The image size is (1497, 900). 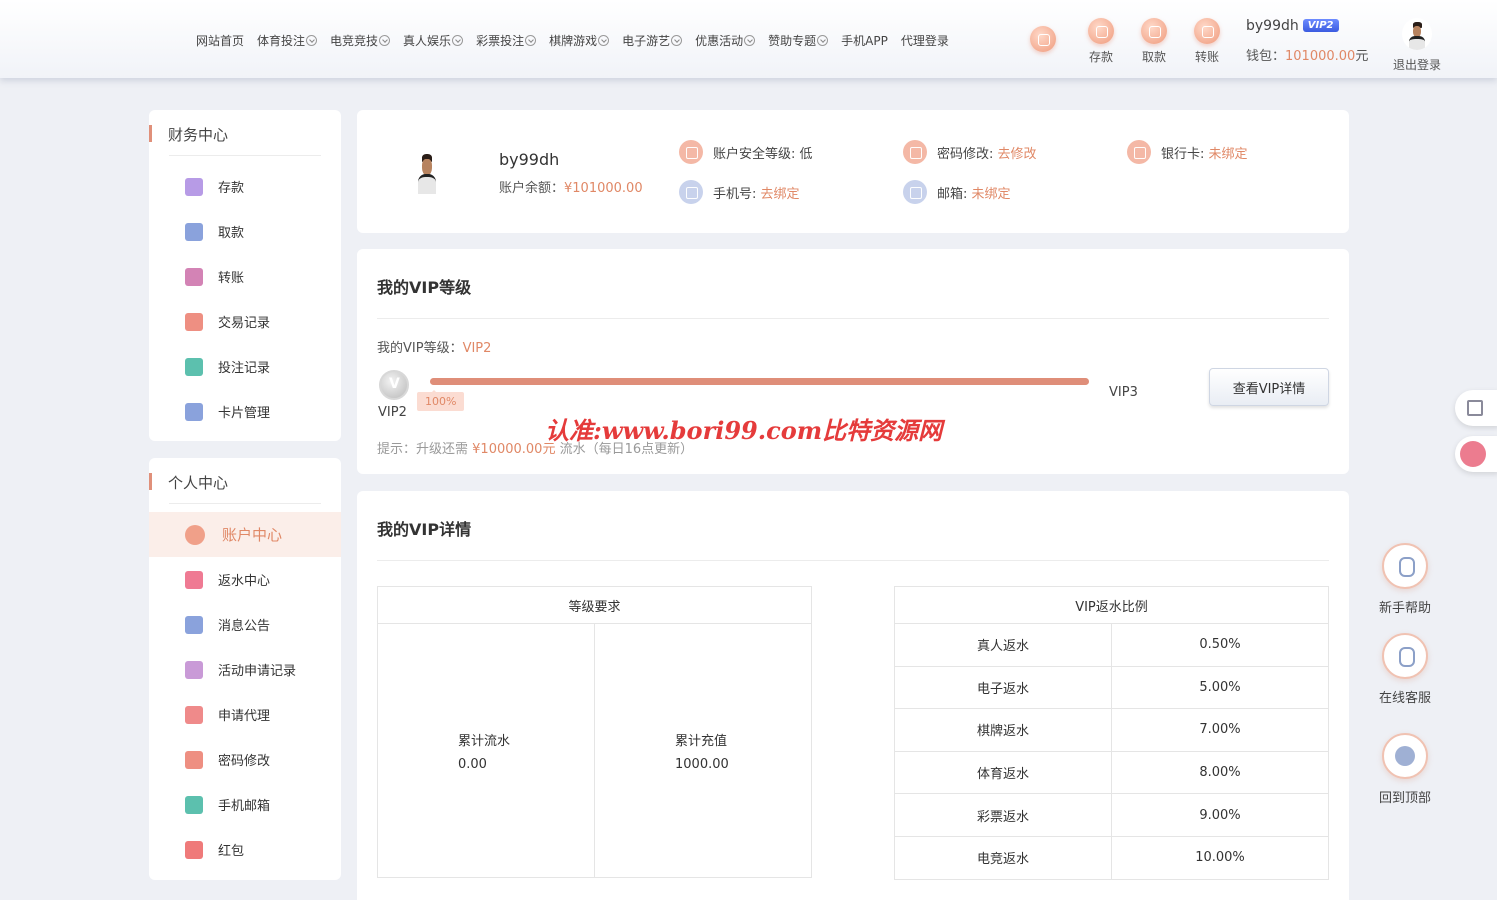 I want to click on sidebar-item: 账户中心, so click(x=245, y=534).